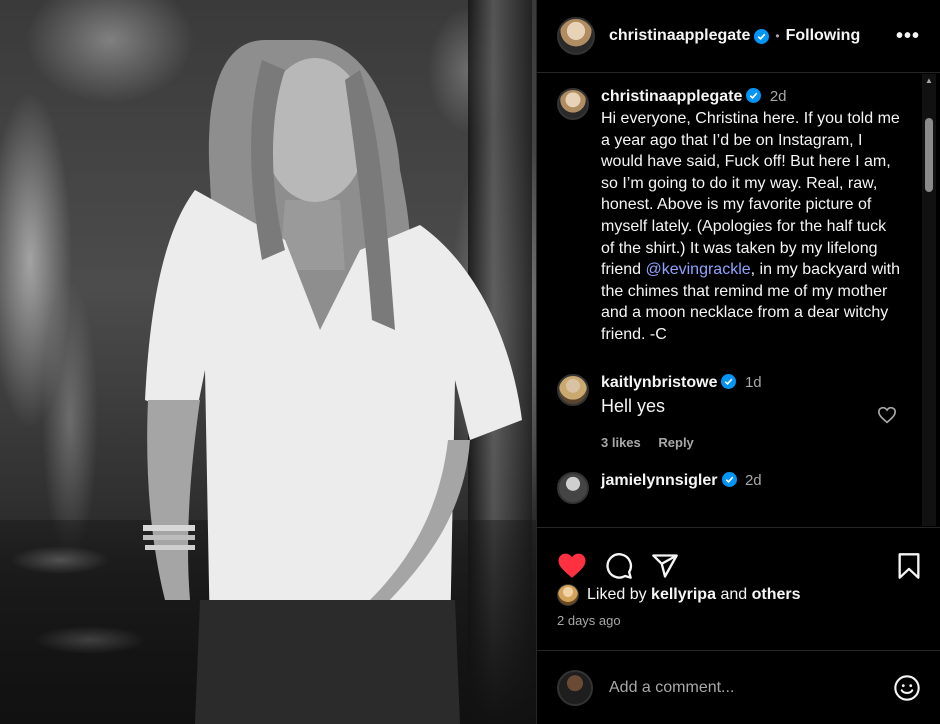 The height and width of the screenshot is (724, 940). Describe the element at coordinates (683, 595) in the screenshot. I see `liker-username: kellyripa` at that location.